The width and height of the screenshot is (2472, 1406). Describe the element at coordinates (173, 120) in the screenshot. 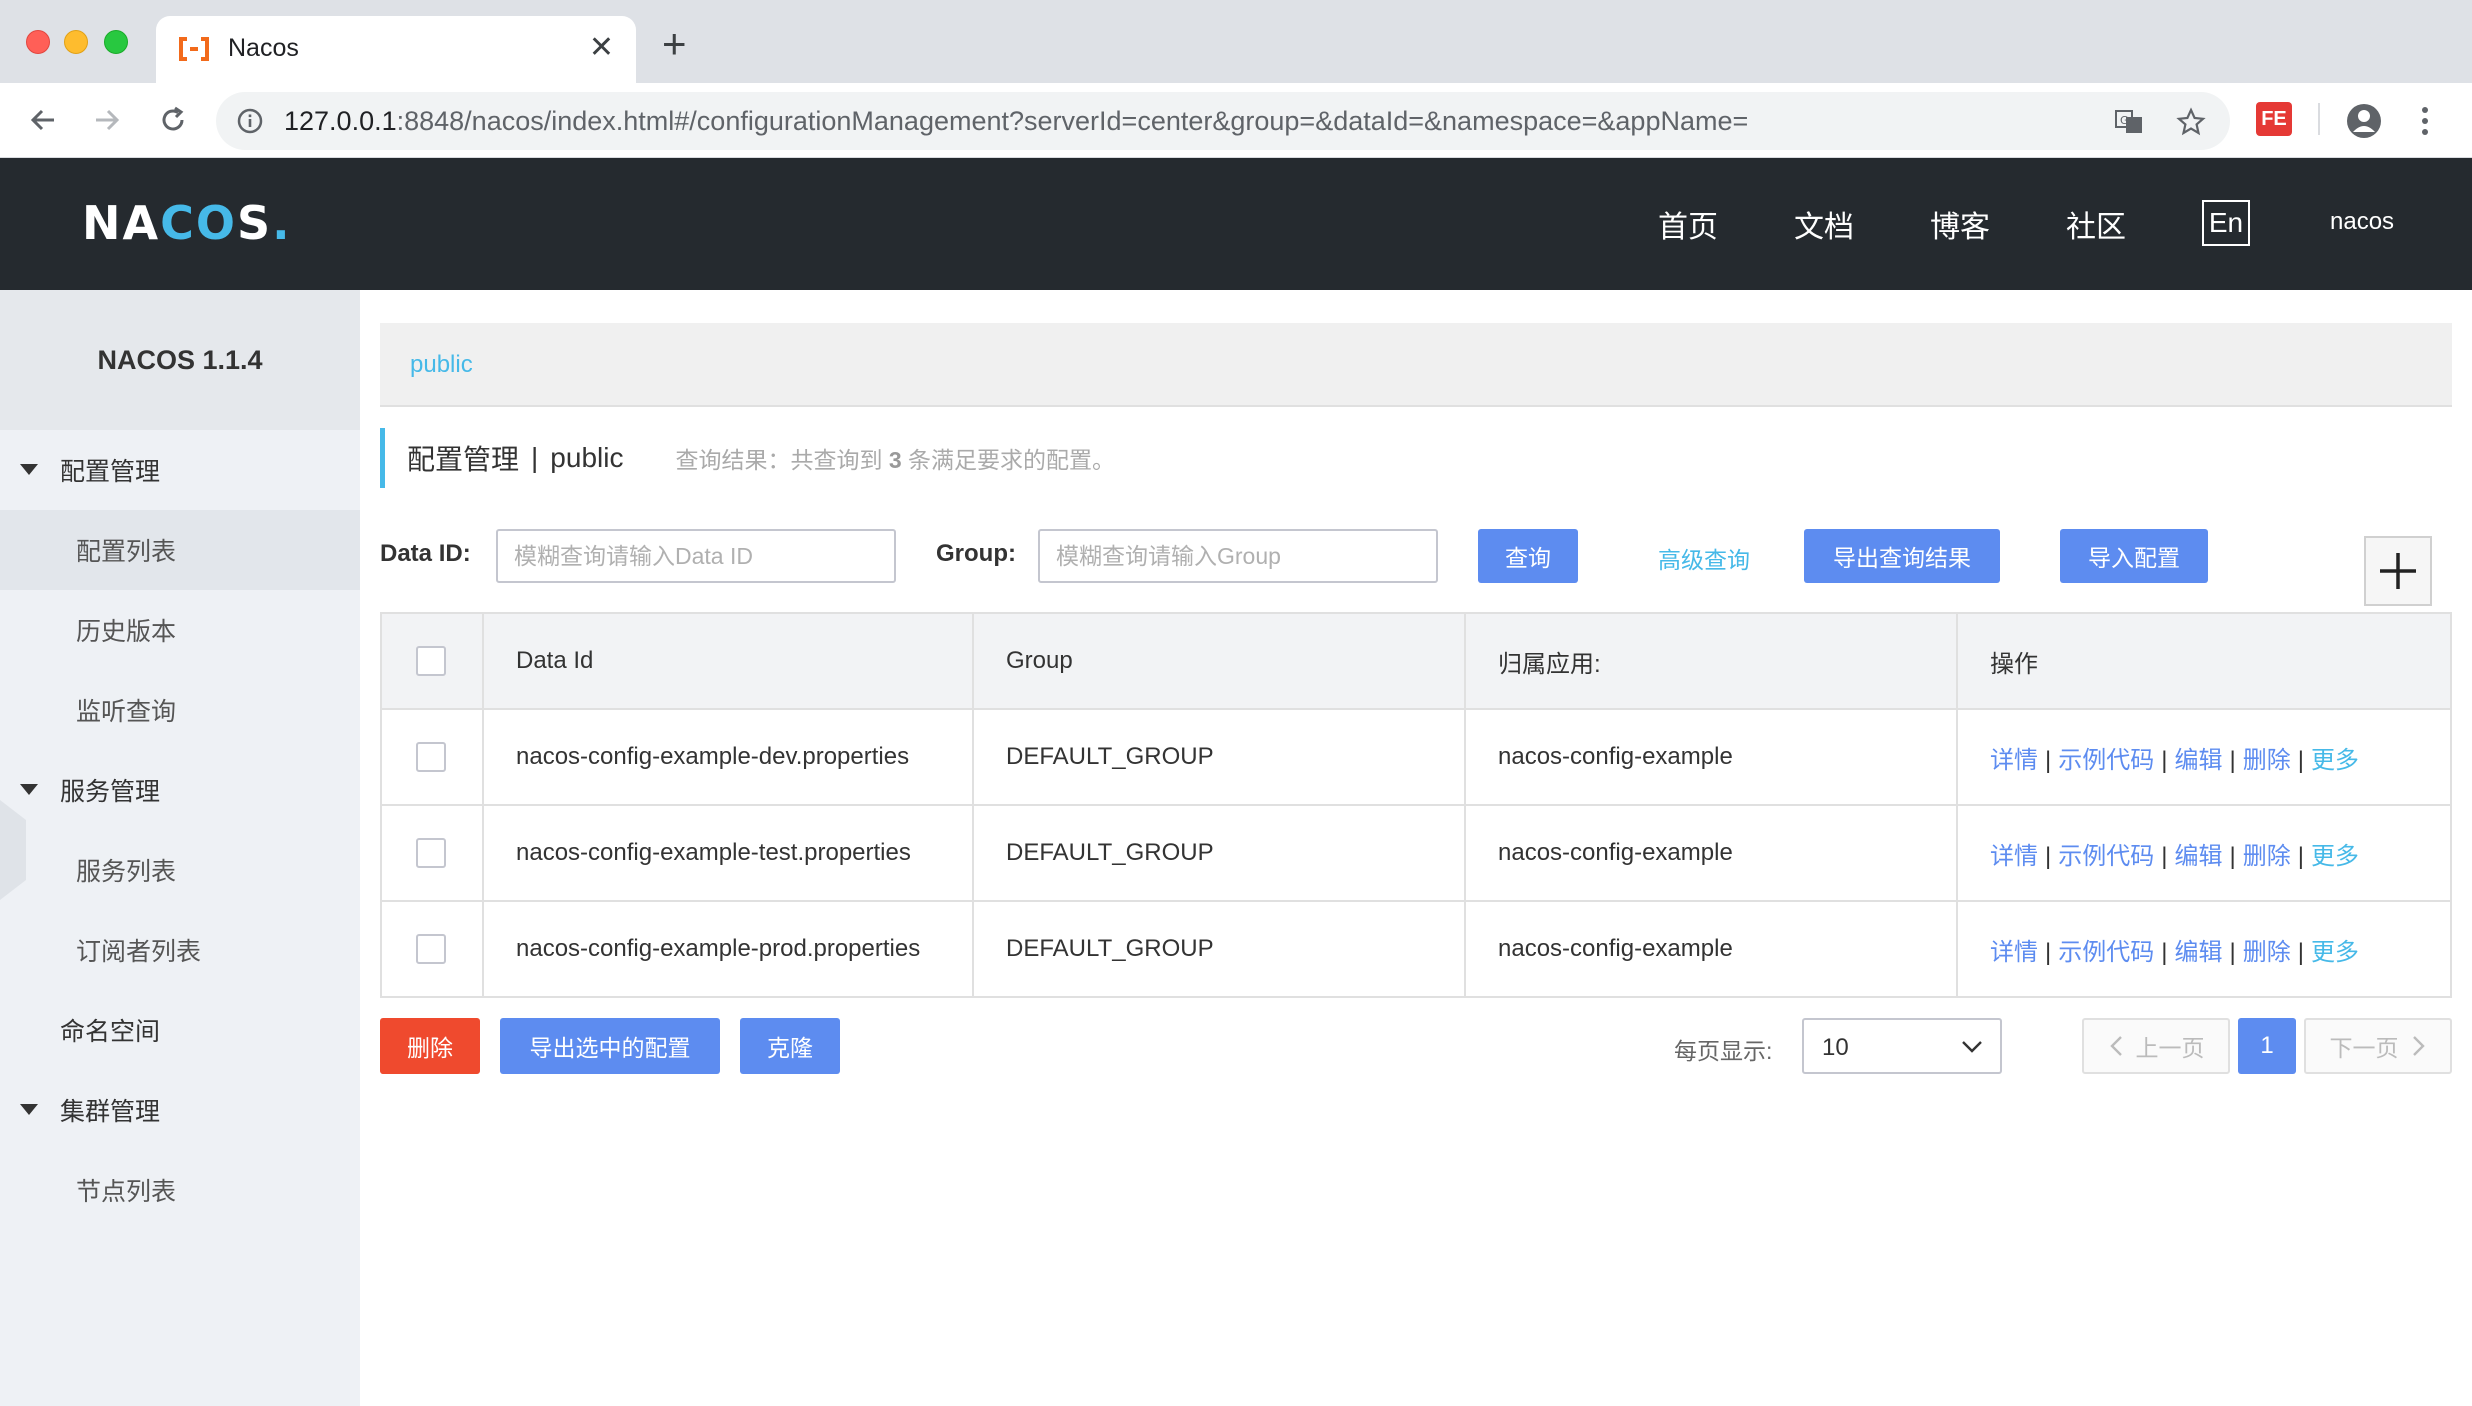

I see `reload-icon` at that location.